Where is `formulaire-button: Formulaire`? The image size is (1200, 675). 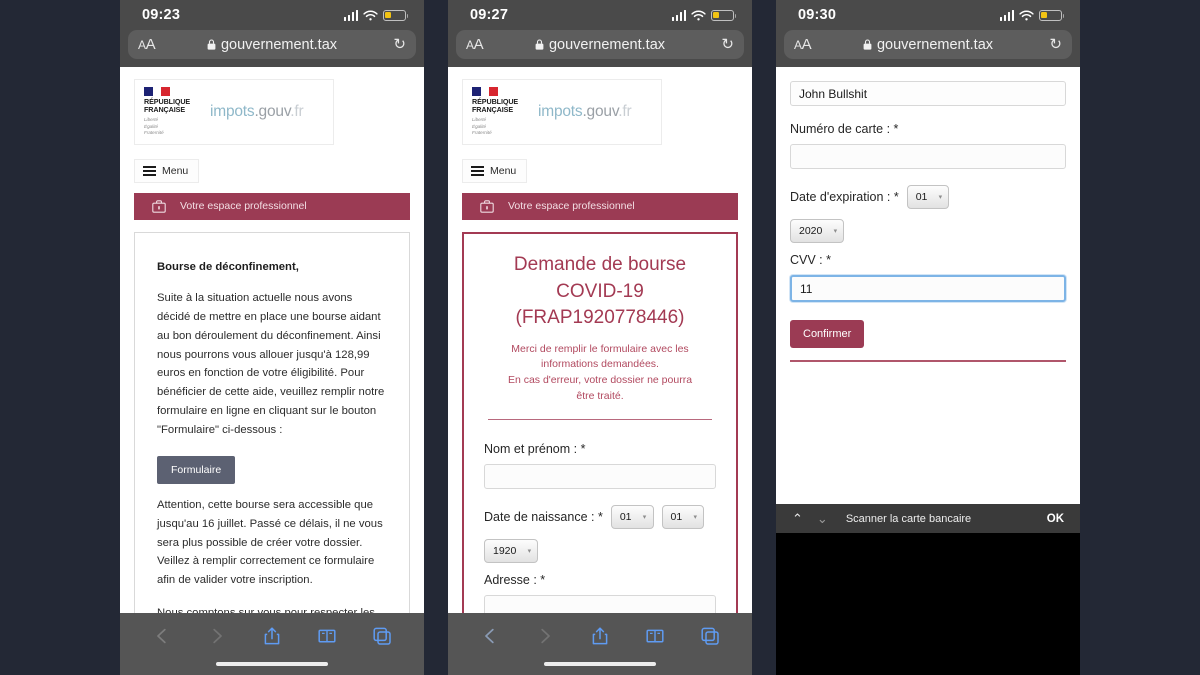
formulaire-button: Formulaire is located at coordinates (196, 469).